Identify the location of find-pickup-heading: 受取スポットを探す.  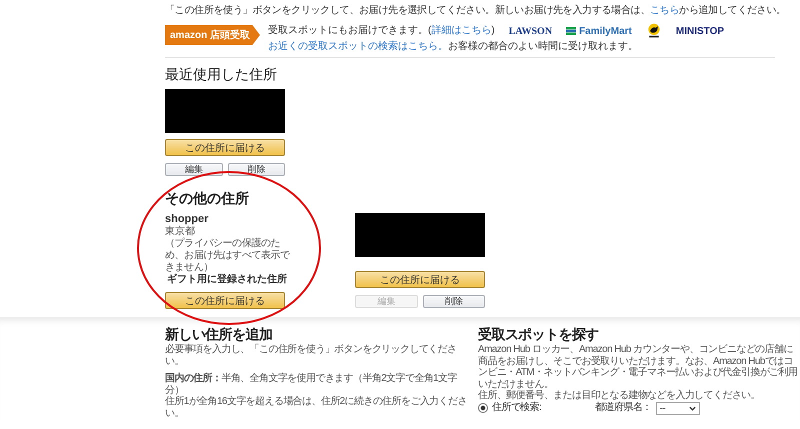
(539, 334).